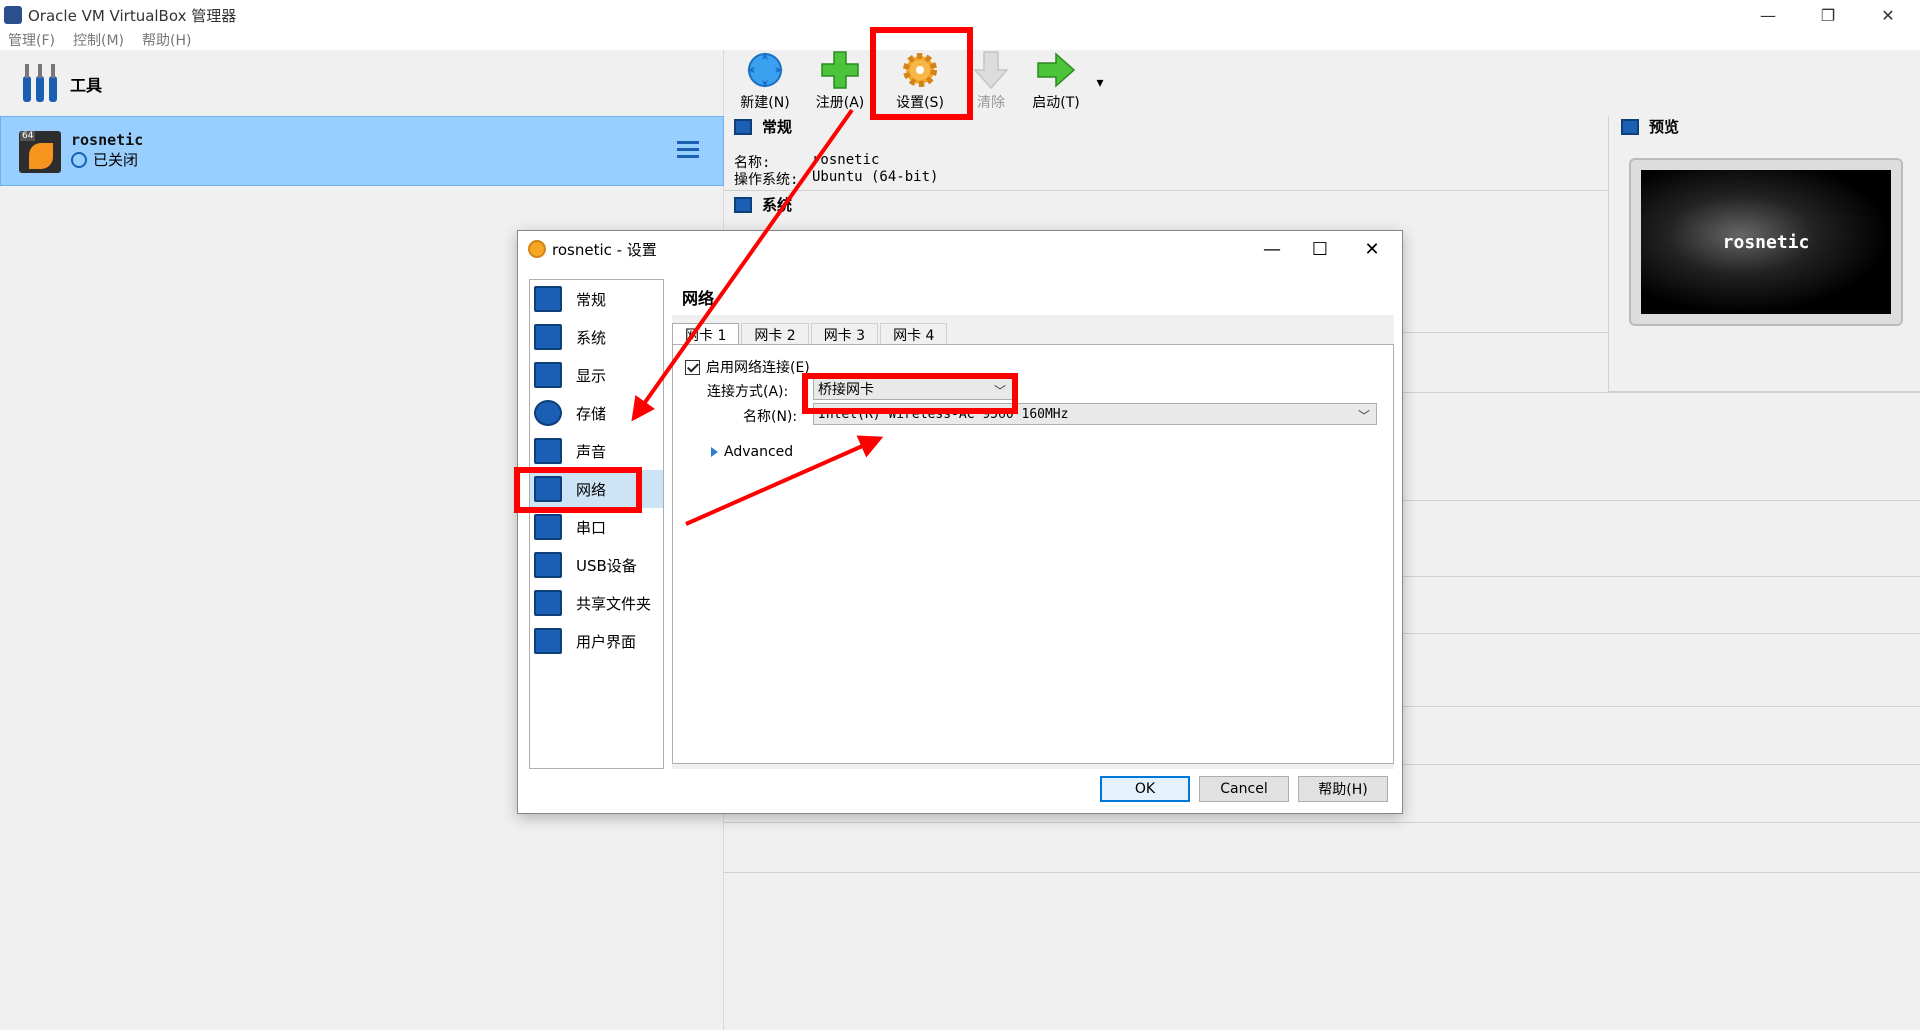  I want to click on speaker-icon, so click(548, 451).